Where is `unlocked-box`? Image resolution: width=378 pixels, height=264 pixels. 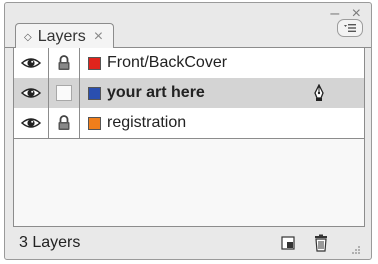
unlocked-box is located at coordinates (64, 93).